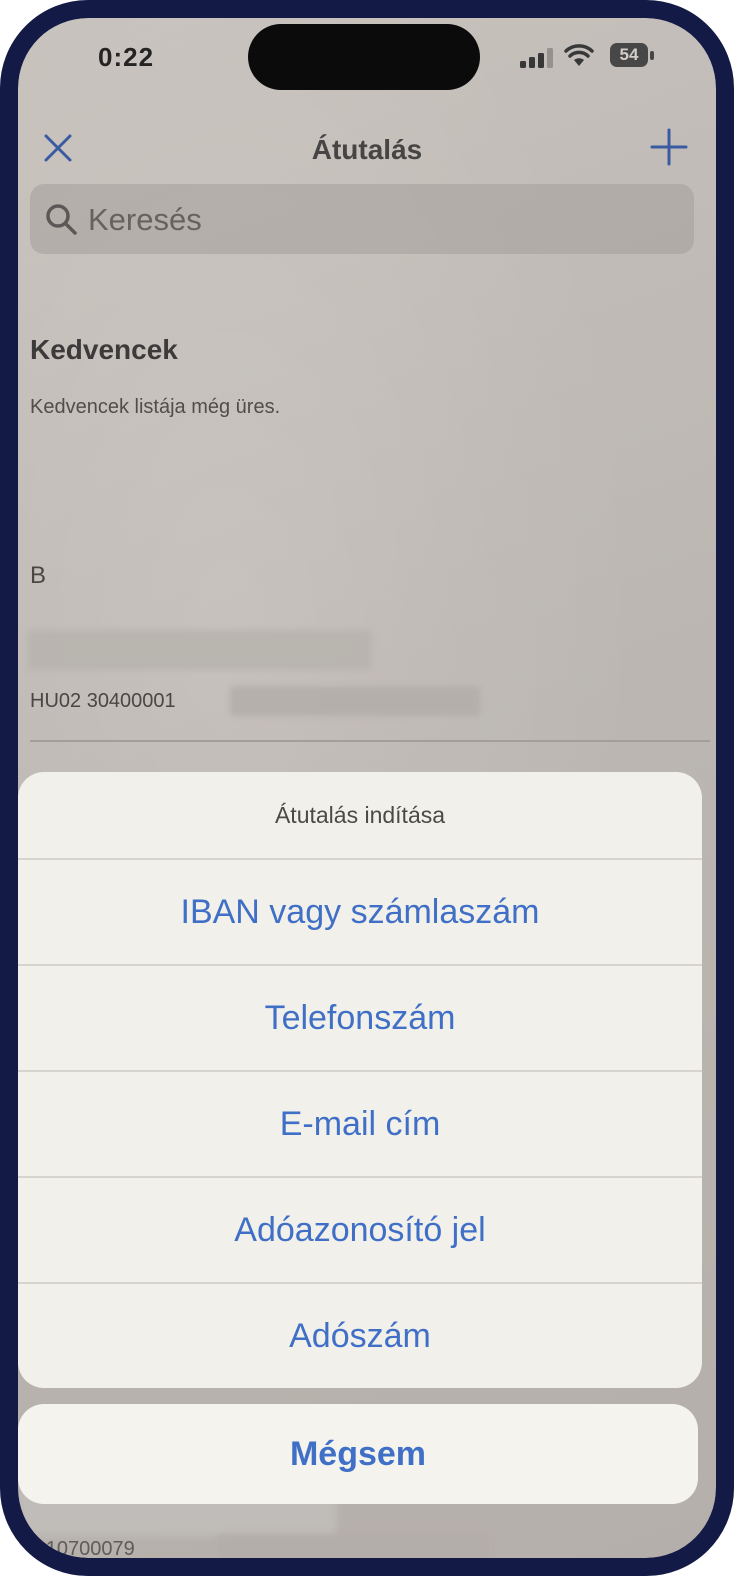 The height and width of the screenshot is (1576, 734). Describe the element at coordinates (360, 912) in the screenshot. I see `option-iban-account: IBAN vagy számlaszám` at that location.